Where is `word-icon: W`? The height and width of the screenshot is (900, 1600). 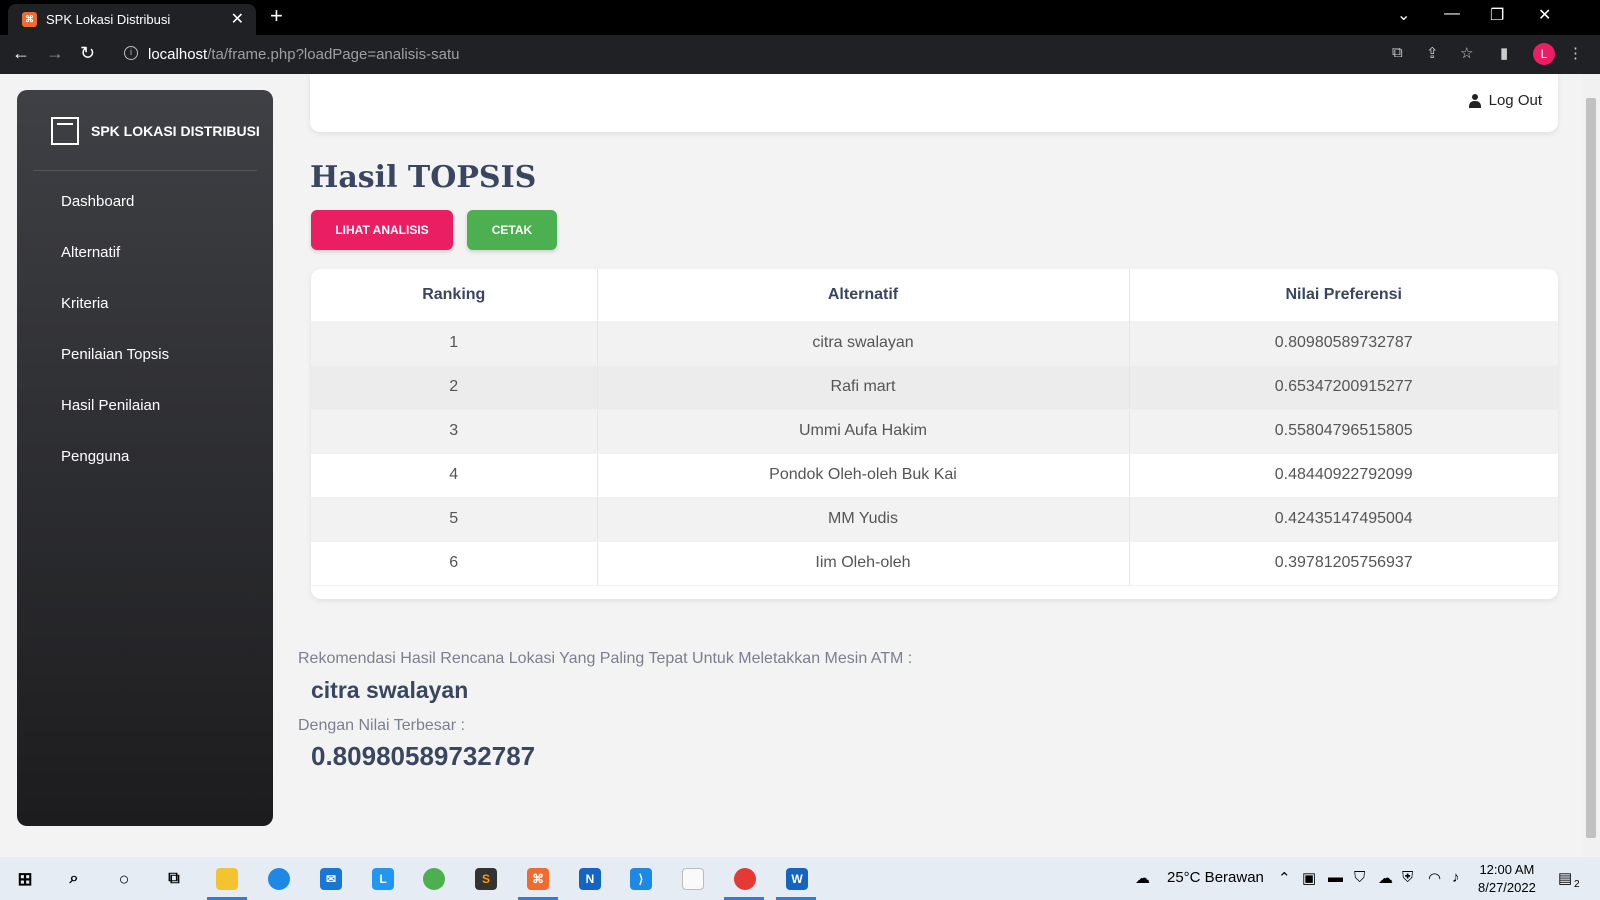 word-icon: W is located at coordinates (797, 879).